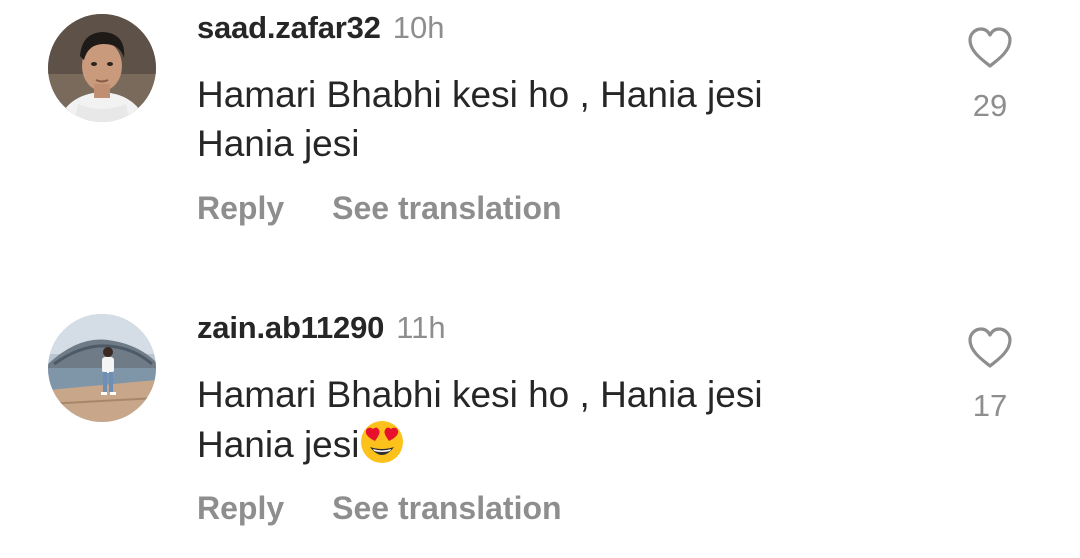 Image resolution: width=1080 pixels, height=558 pixels. I want to click on comment-meta: zain.ab11290 11h, so click(321, 328).